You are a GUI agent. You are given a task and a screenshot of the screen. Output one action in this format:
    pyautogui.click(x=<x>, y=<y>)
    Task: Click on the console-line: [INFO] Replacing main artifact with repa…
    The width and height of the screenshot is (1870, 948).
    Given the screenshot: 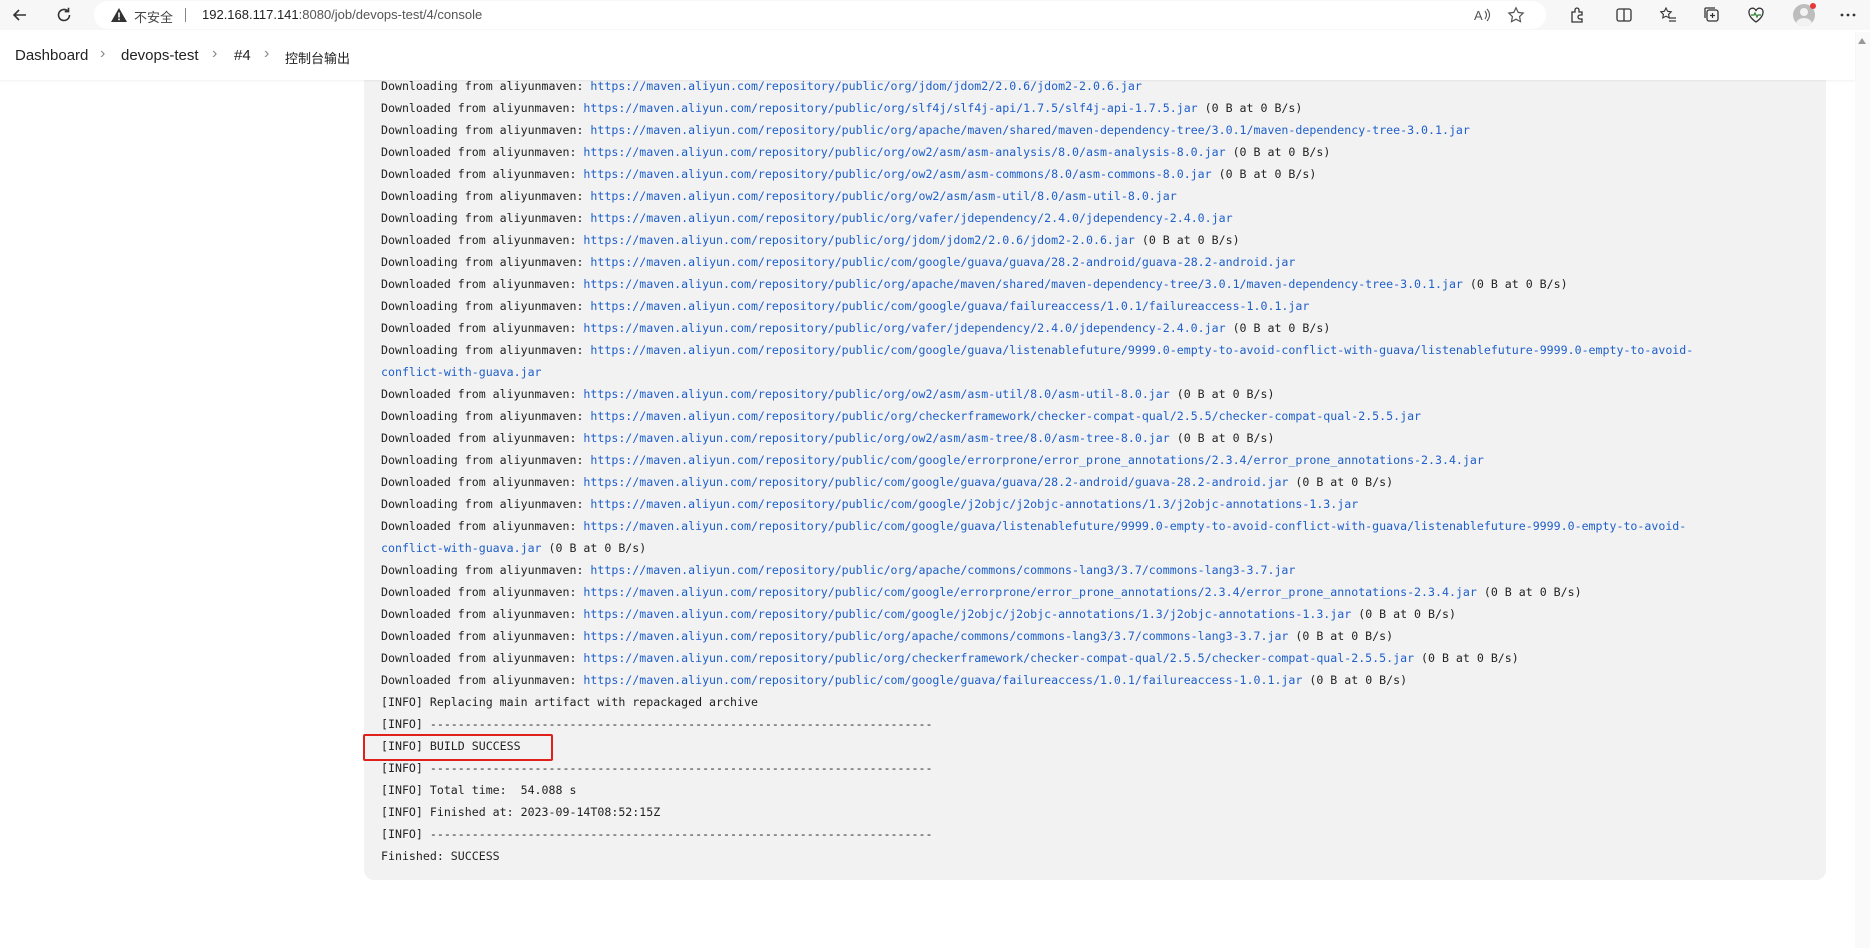 What is the action you would take?
    pyautogui.click(x=1101, y=702)
    